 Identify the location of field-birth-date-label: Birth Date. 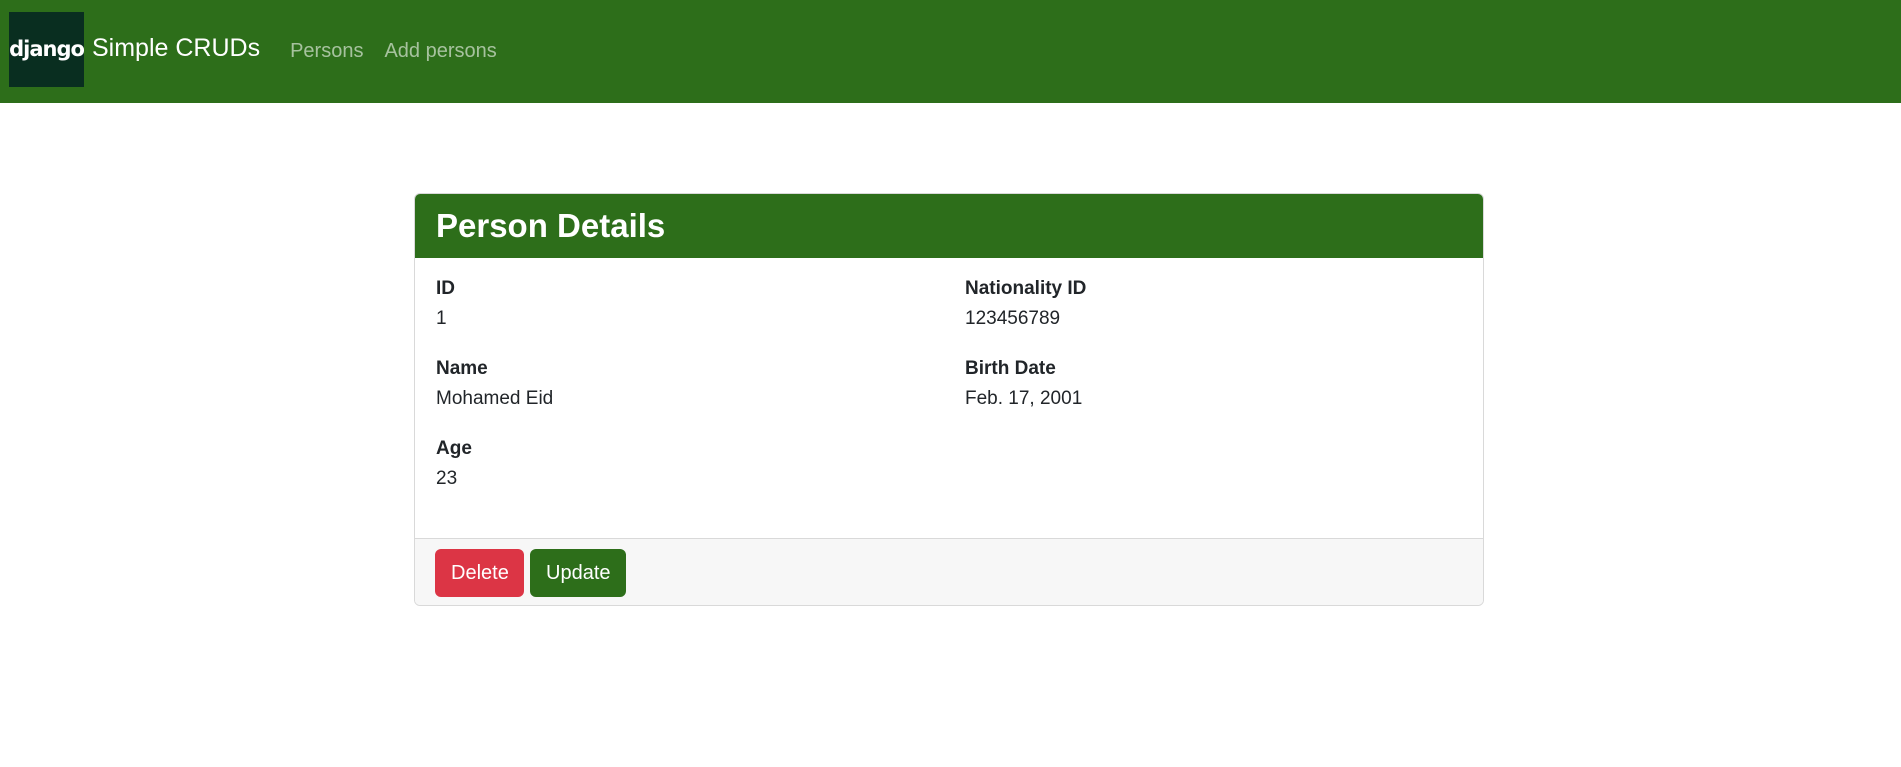
(1010, 368).